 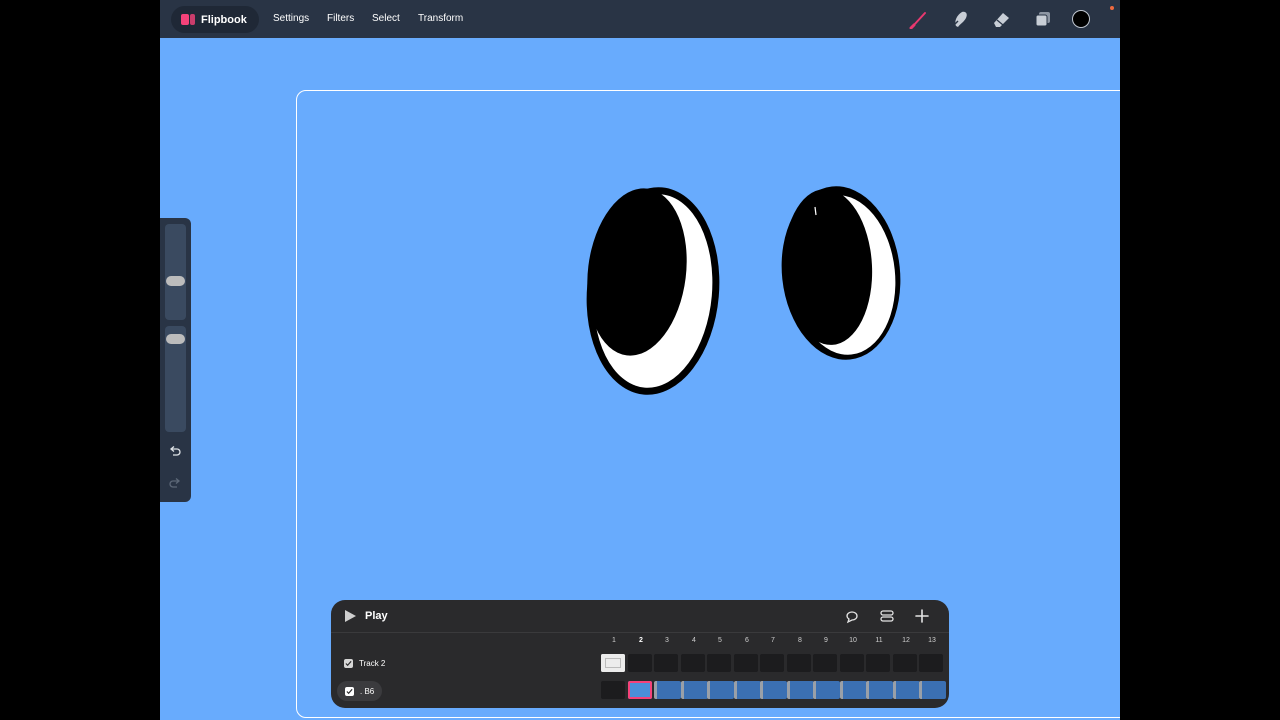 I want to click on onion-skin-icon, so click(x=852, y=616).